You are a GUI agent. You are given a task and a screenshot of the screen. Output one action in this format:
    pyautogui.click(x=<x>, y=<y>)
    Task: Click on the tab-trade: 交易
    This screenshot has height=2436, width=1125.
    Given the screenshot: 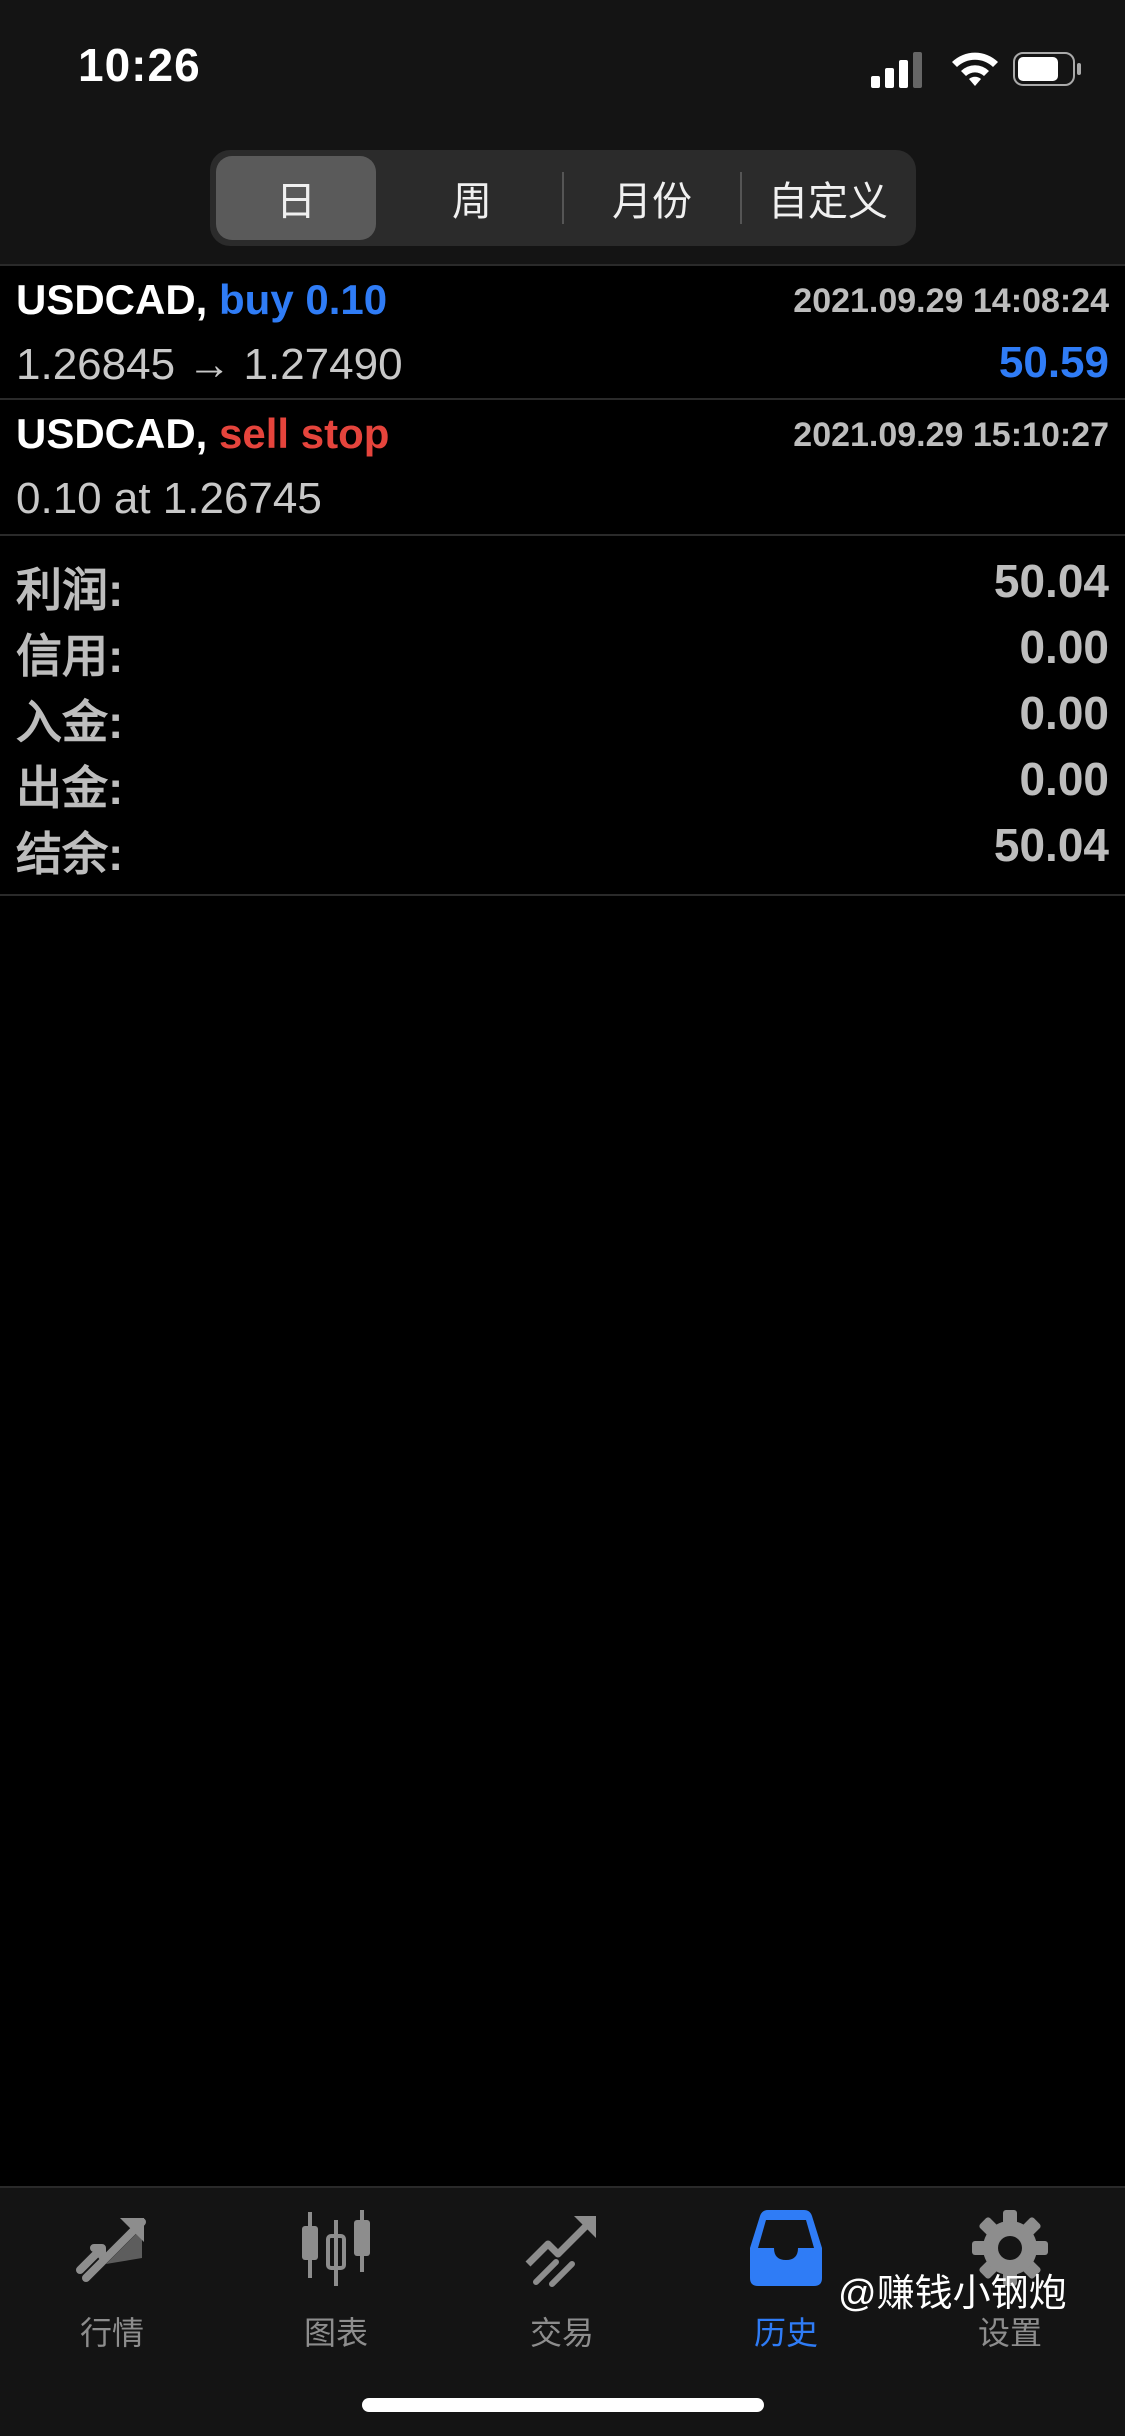 What is the action you would take?
    pyautogui.click(x=562, y=2283)
    